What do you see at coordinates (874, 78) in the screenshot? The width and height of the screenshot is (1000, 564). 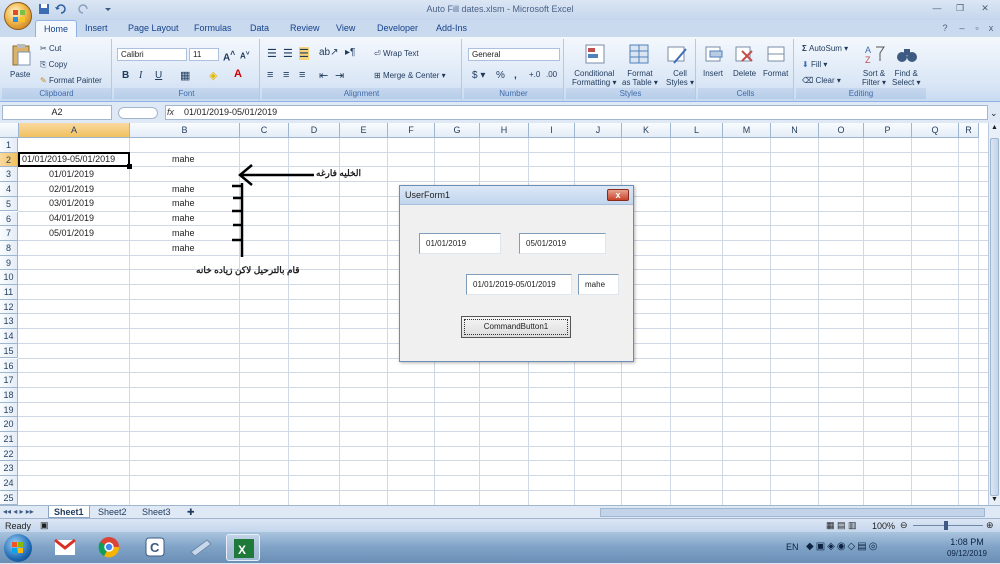 I see `sort-filter-button: Sort & Filter ▾` at bounding box center [874, 78].